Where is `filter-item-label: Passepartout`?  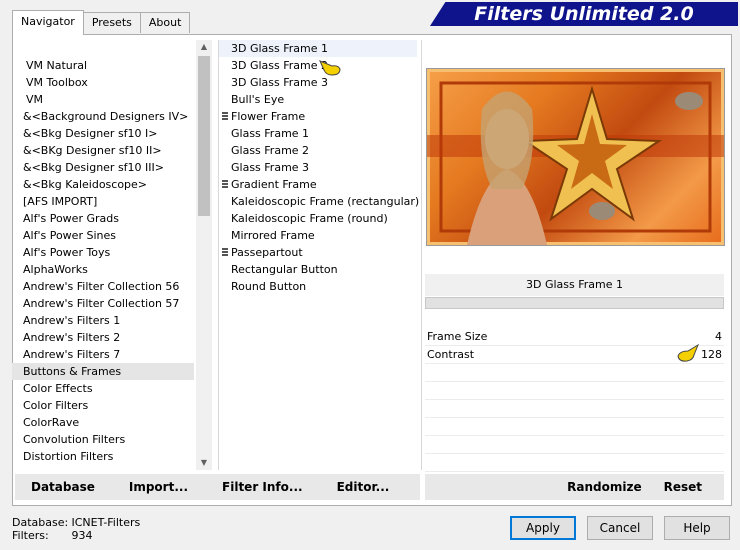 filter-item-label: Passepartout is located at coordinates (267, 252).